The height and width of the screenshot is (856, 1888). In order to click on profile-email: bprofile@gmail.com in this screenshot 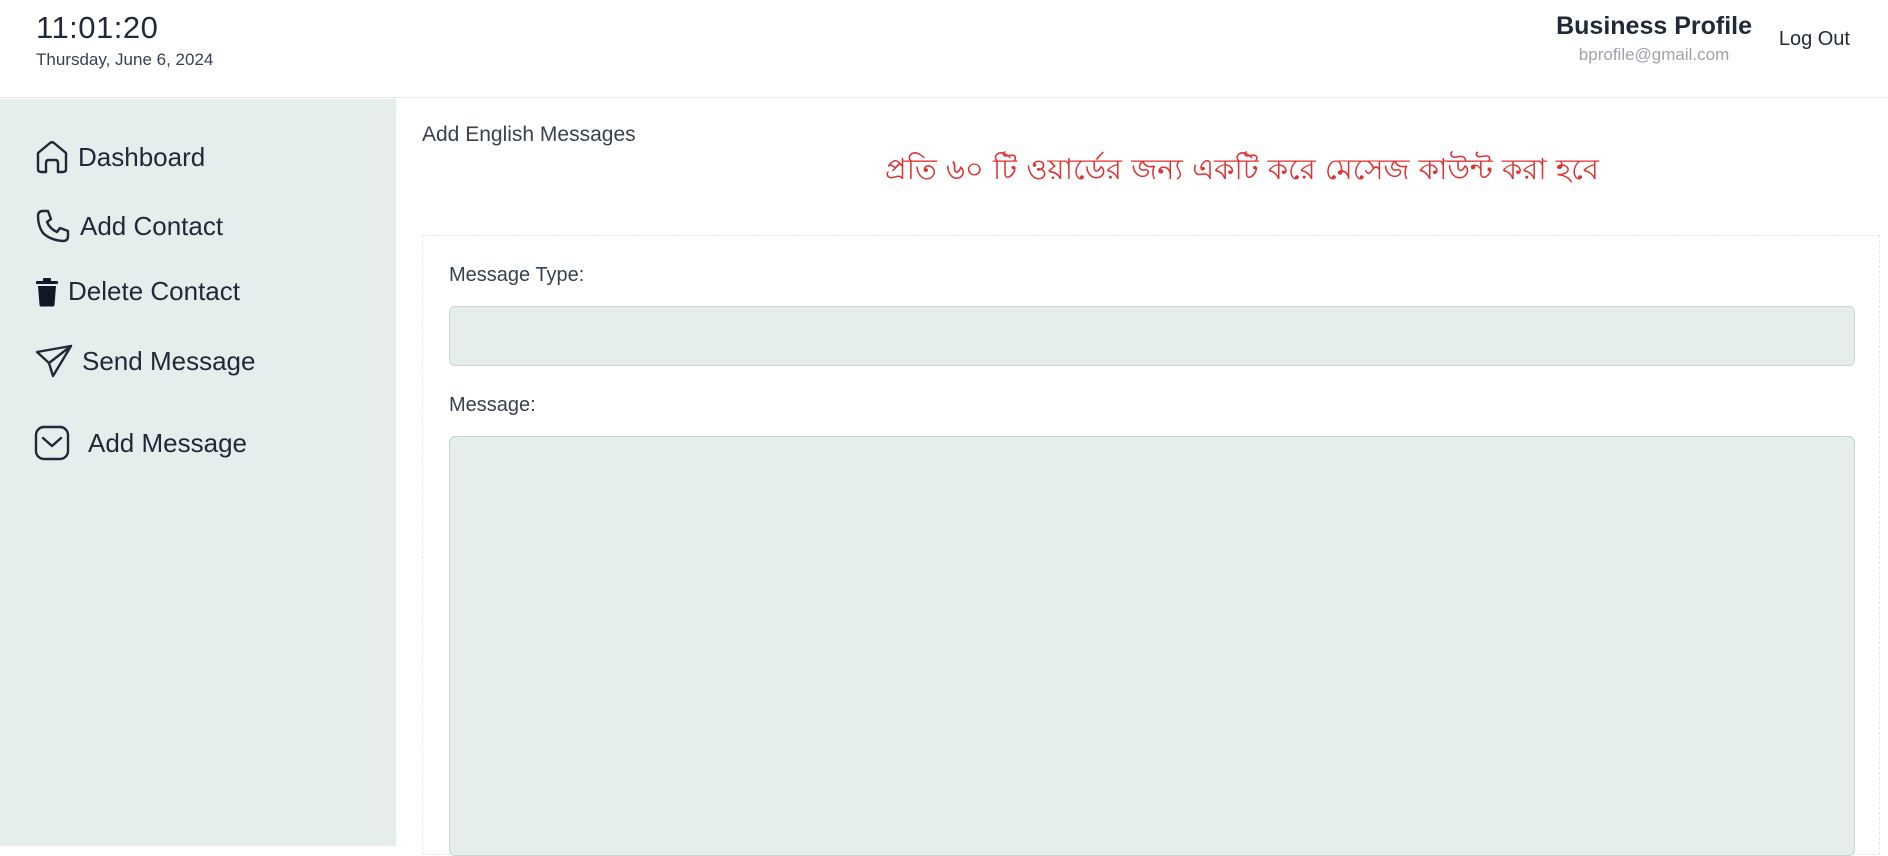, I will do `click(1654, 54)`.